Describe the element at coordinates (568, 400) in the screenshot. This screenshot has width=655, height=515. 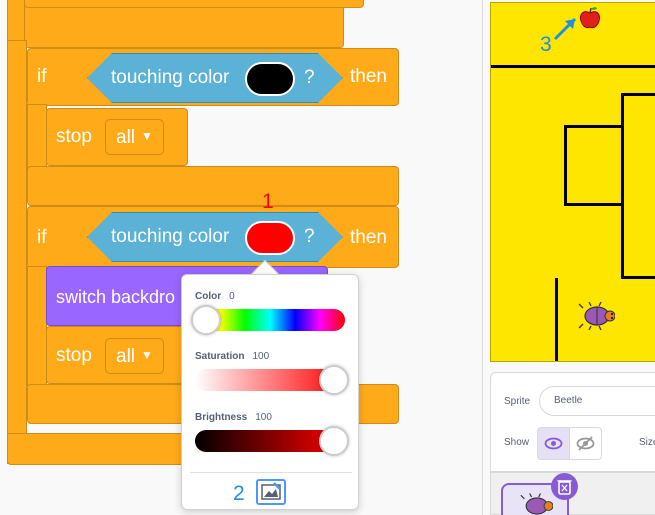
I see `sprite-name-value: Beetle` at that location.